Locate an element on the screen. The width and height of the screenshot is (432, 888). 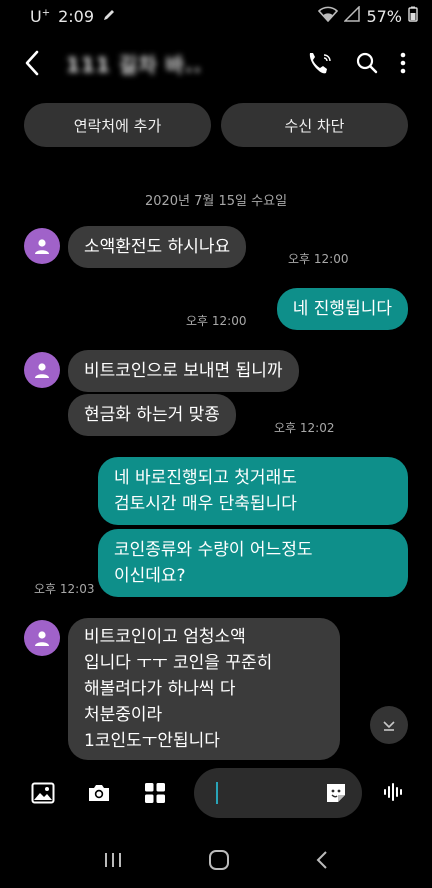
block-number-button: 수신 차단 is located at coordinates (314, 125).